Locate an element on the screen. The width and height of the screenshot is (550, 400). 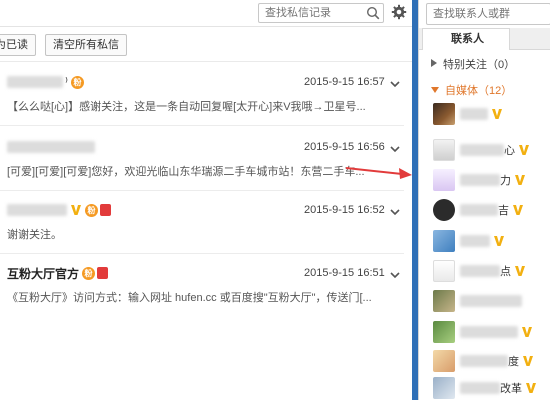
contacts-tabbar: 联系人 is located at coordinates (484, 39).